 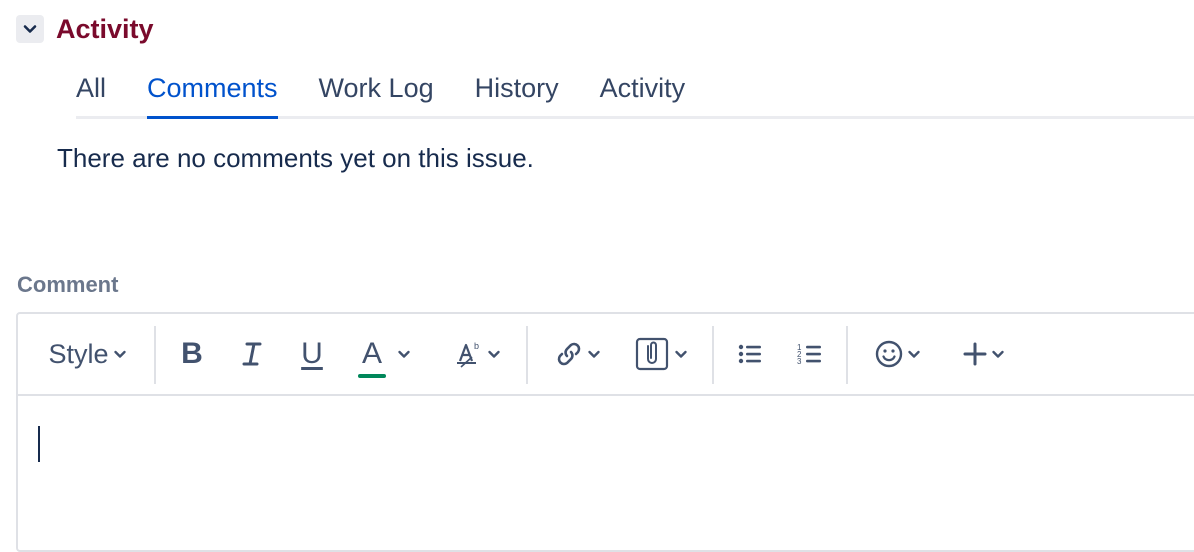 I want to click on editor-toolbar: Style B U A b 1 2 3, so click(x=606, y=355).